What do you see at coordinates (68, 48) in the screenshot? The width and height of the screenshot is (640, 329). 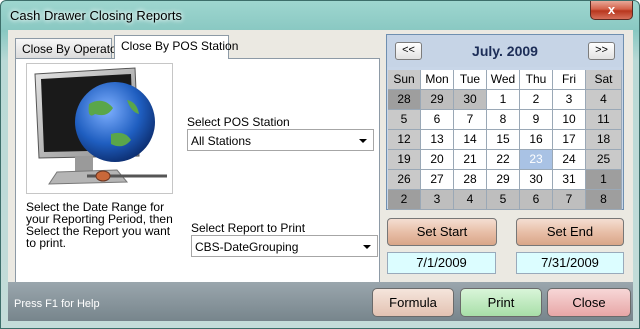 I see `tab-close-by-operator: Close By Operator` at bounding box center [68, 48].